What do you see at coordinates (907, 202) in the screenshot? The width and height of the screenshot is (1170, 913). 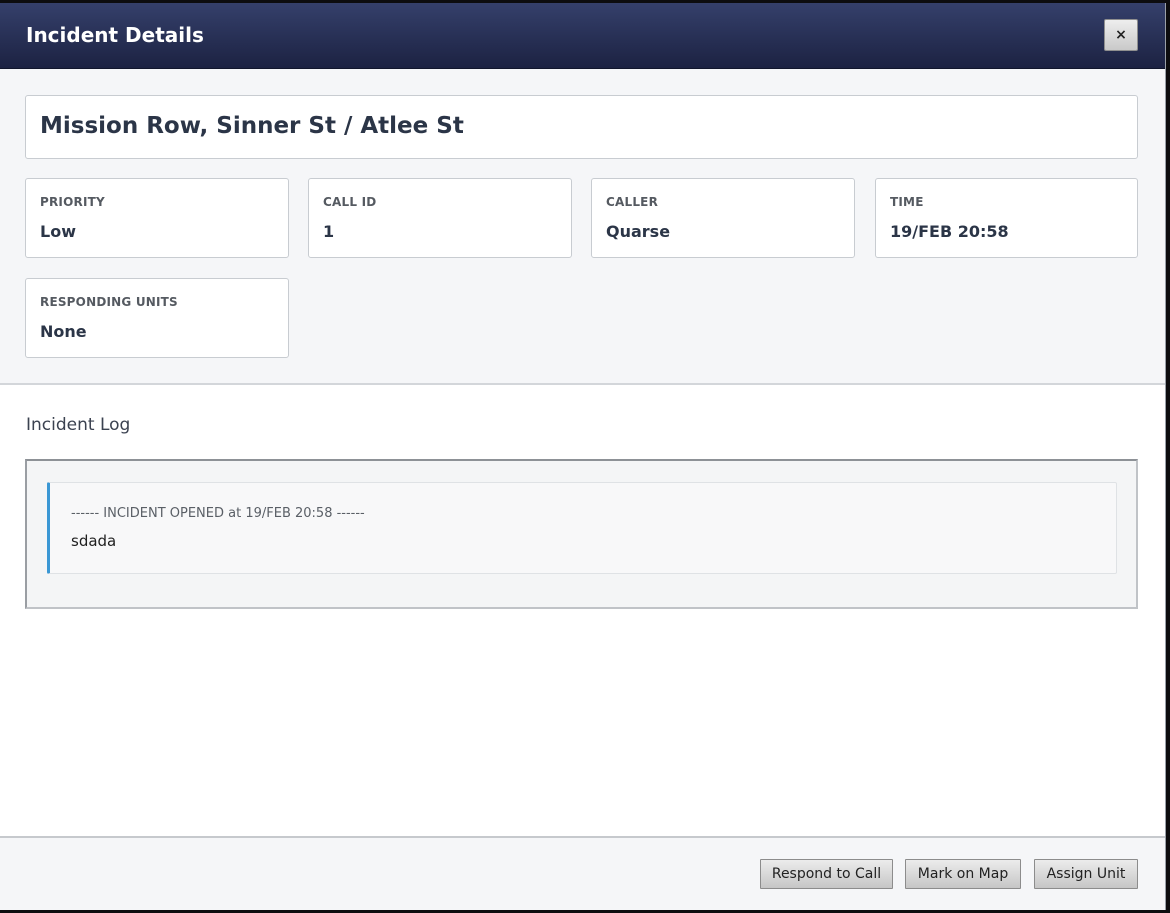 I see `time-label: TIME` at bounding box center [907, 202].